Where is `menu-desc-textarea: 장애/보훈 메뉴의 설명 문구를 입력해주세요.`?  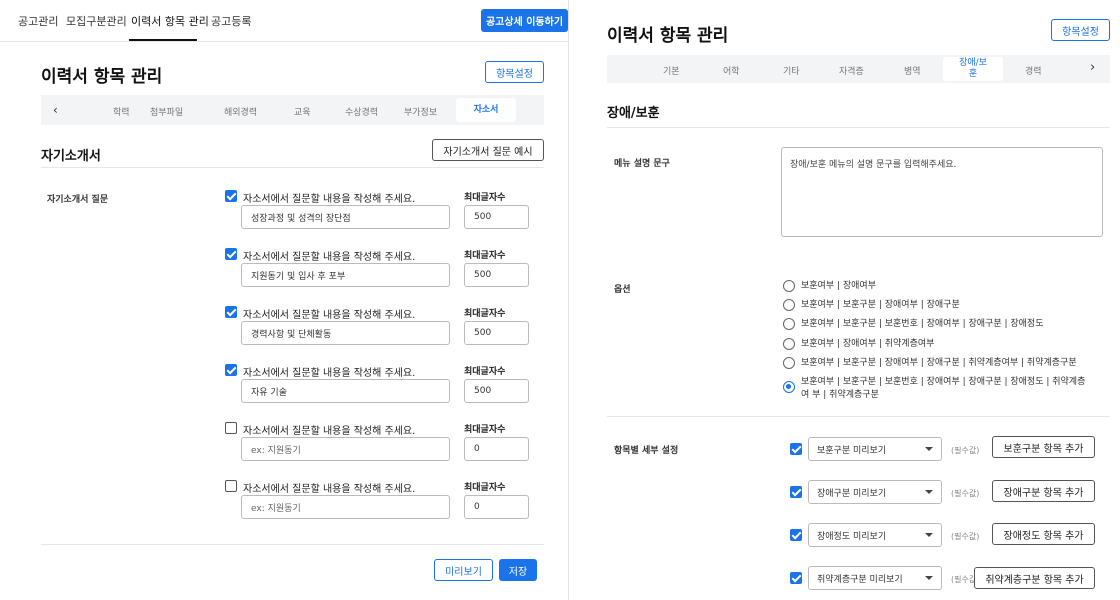 menu-desc-textarea: 장애/보훈 메뉴의 설명 문구를 입력해주세요. is located at coordinates (942, 192).